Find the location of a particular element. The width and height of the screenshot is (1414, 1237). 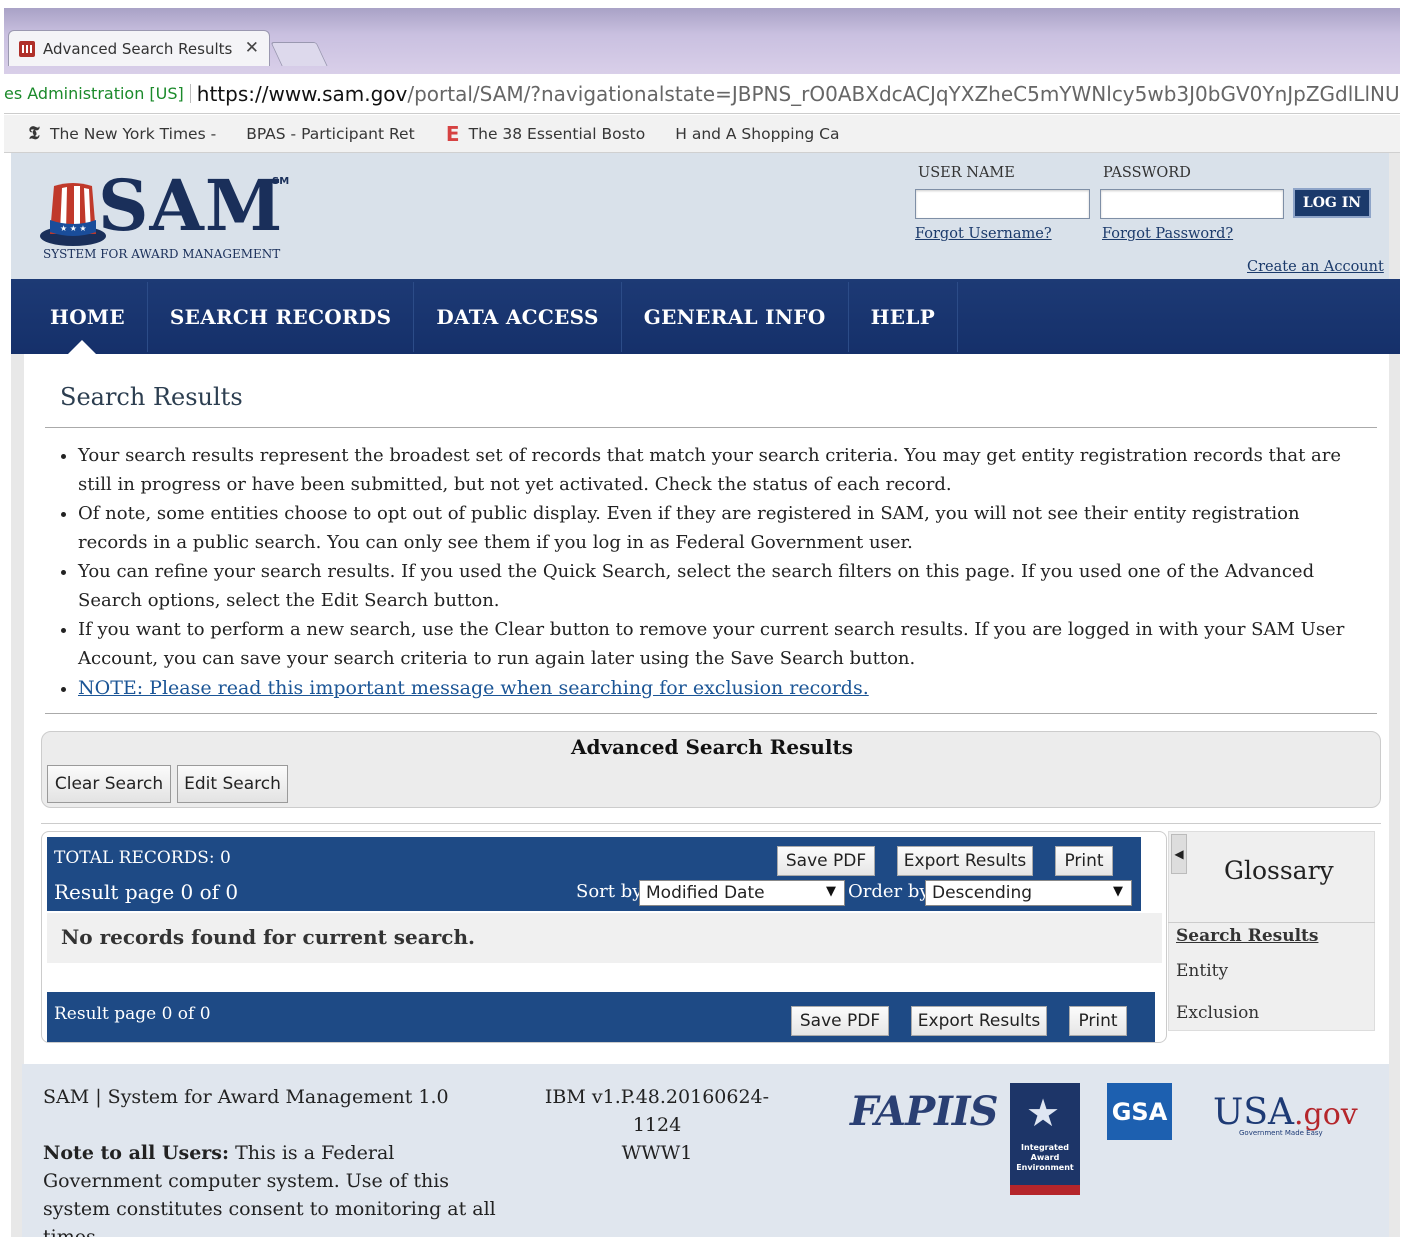

username-label: USER NAME is located at coordinates (966, 173).